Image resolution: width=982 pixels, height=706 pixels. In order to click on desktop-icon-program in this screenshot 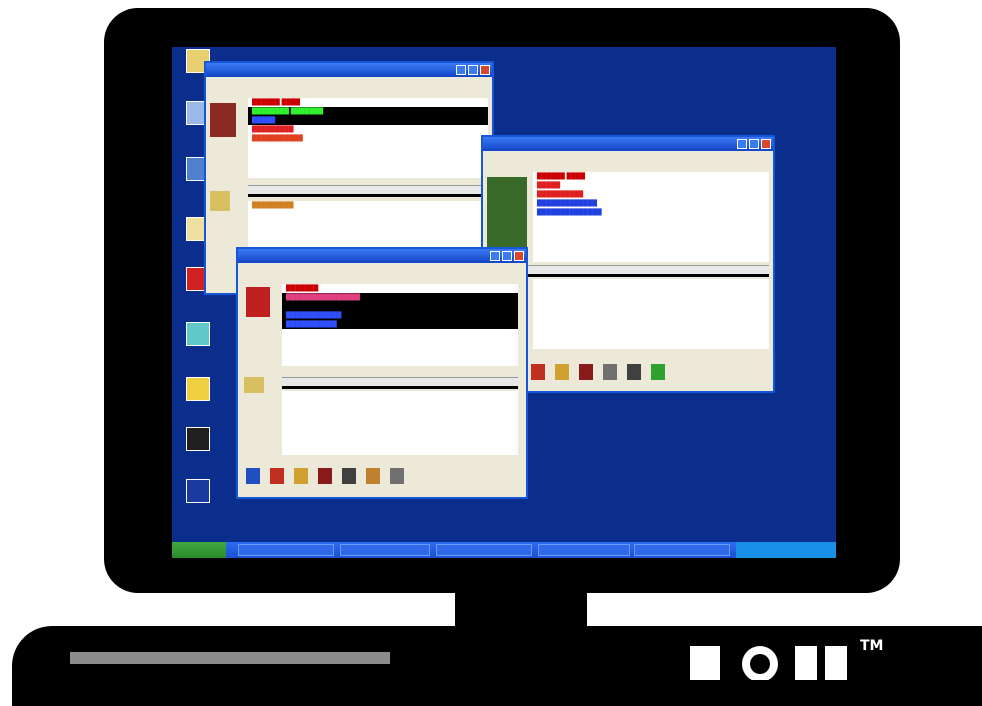, I will do `click(198, 342)`.